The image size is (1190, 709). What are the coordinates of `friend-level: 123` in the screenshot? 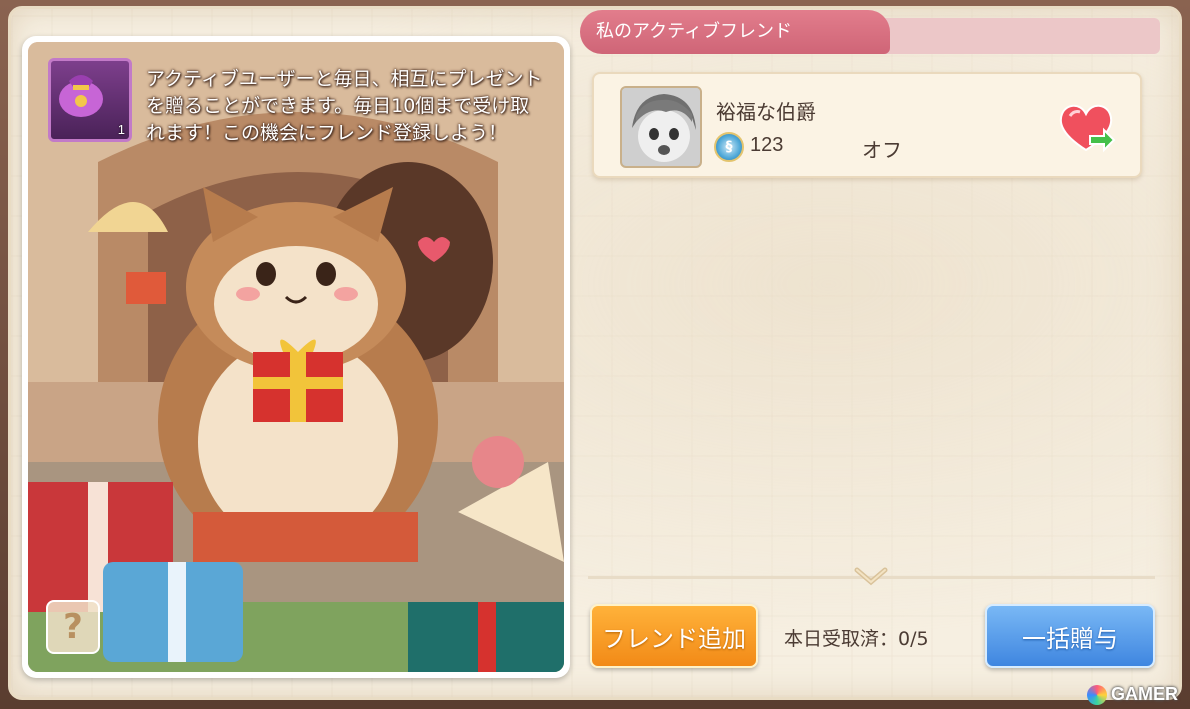 It's located at (767, 145).